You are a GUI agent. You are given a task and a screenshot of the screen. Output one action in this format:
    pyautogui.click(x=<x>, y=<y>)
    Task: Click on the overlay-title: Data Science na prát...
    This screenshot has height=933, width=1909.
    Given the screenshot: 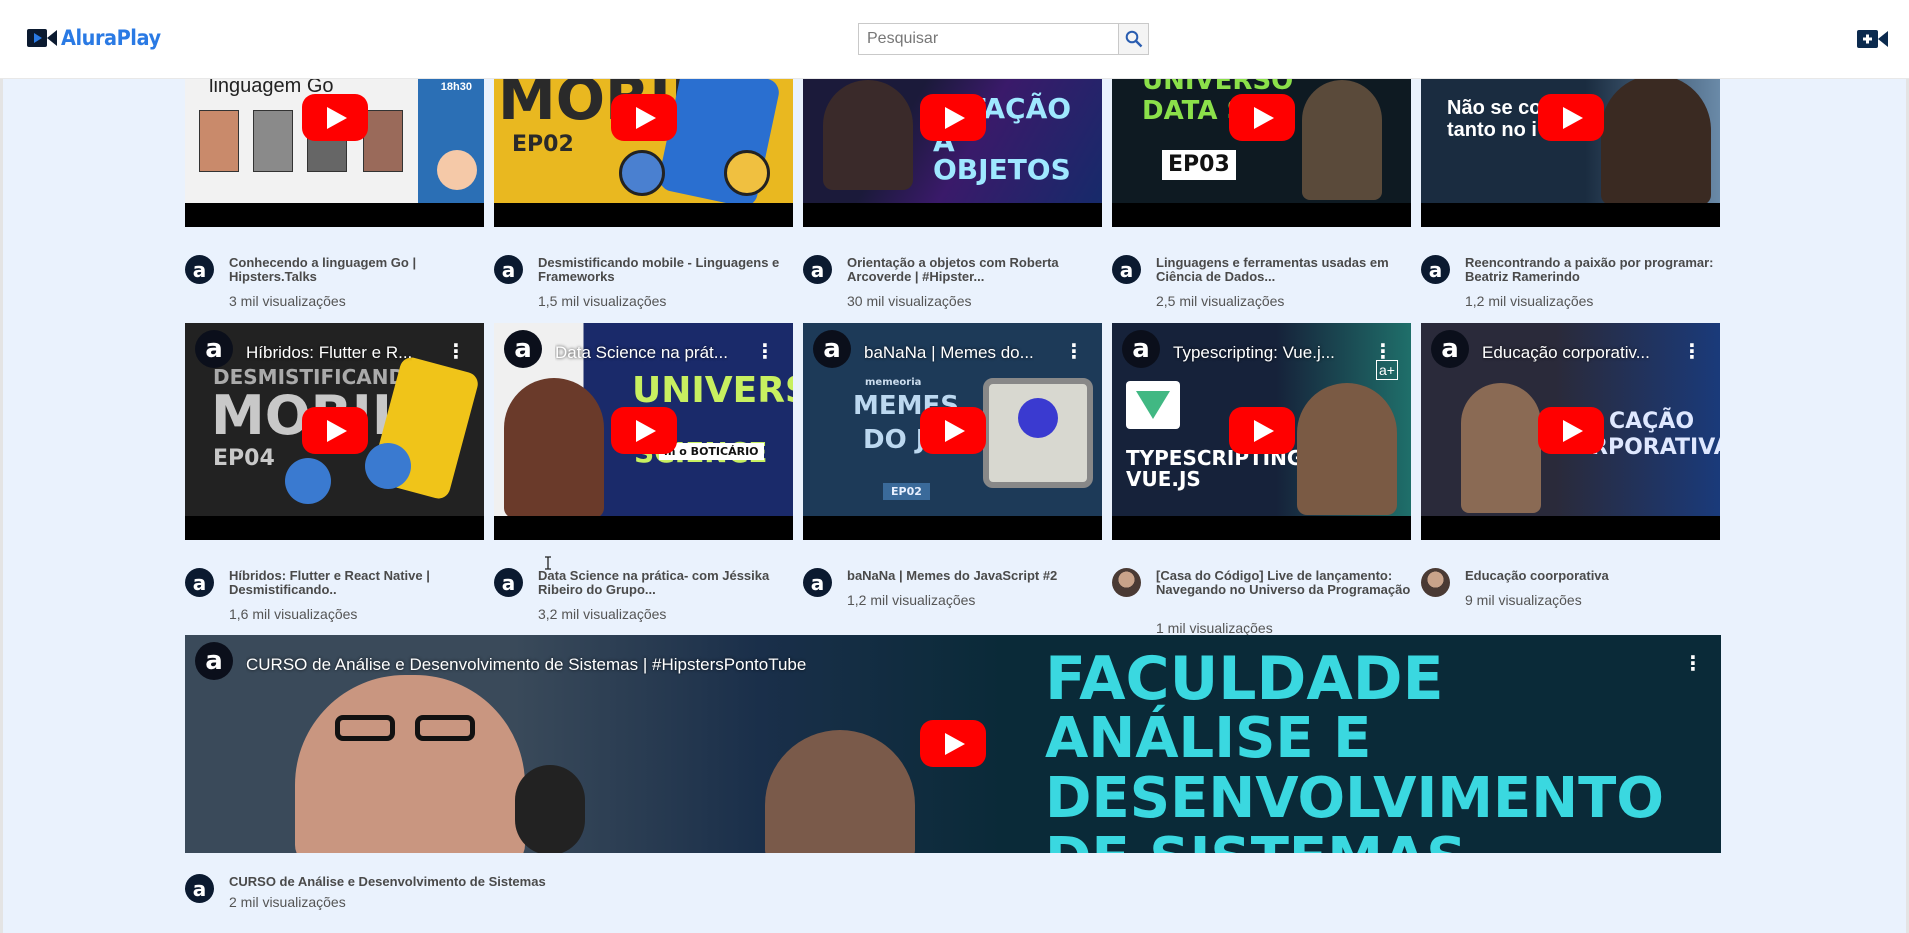 What is the action you would take?
    pyautogui.click(x=641, y=353)
    